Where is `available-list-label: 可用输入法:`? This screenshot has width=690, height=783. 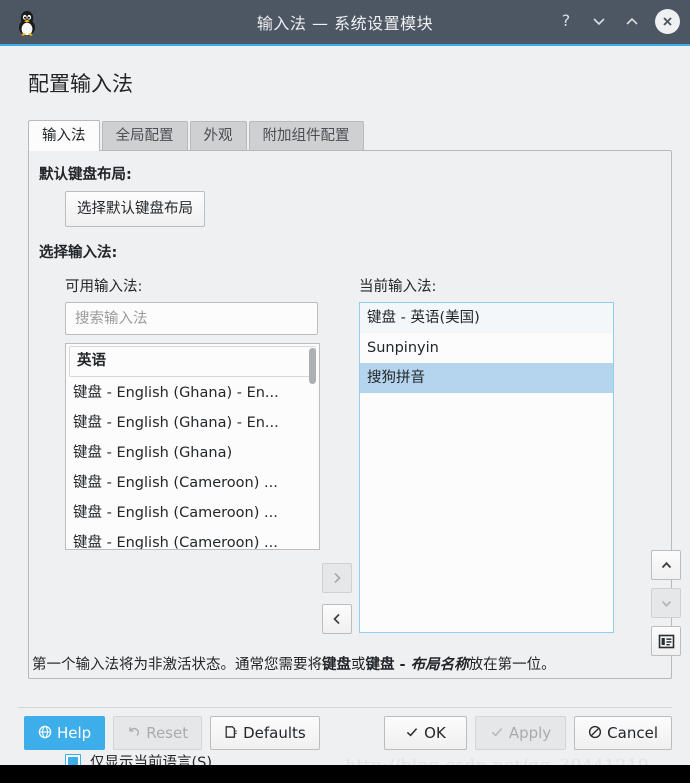 available-list-label: 可用输入法: is located at coordinates (104, 287).